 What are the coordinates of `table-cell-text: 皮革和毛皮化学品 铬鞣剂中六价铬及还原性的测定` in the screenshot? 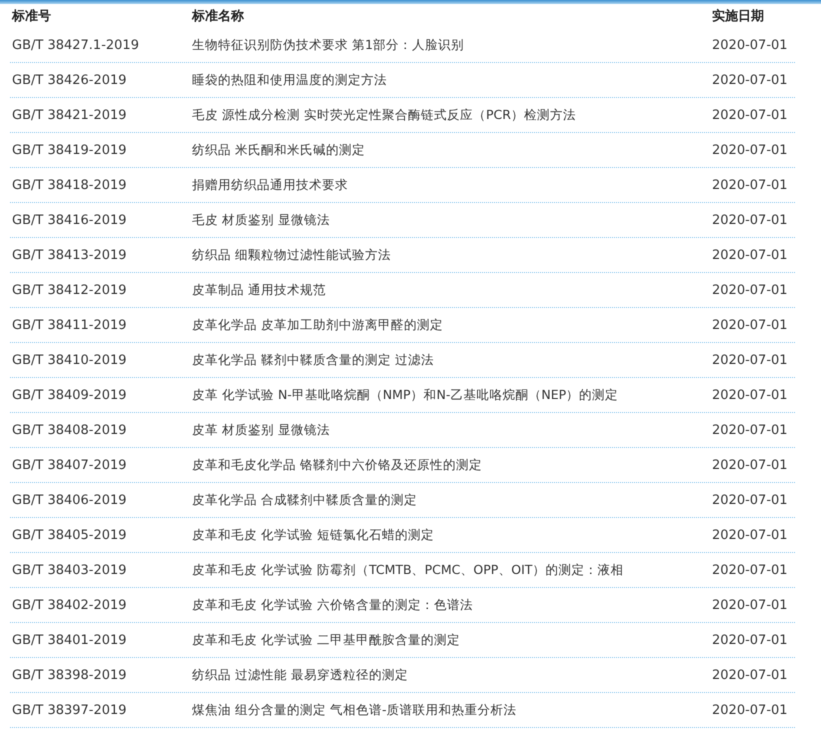 It's located at (337, 465).